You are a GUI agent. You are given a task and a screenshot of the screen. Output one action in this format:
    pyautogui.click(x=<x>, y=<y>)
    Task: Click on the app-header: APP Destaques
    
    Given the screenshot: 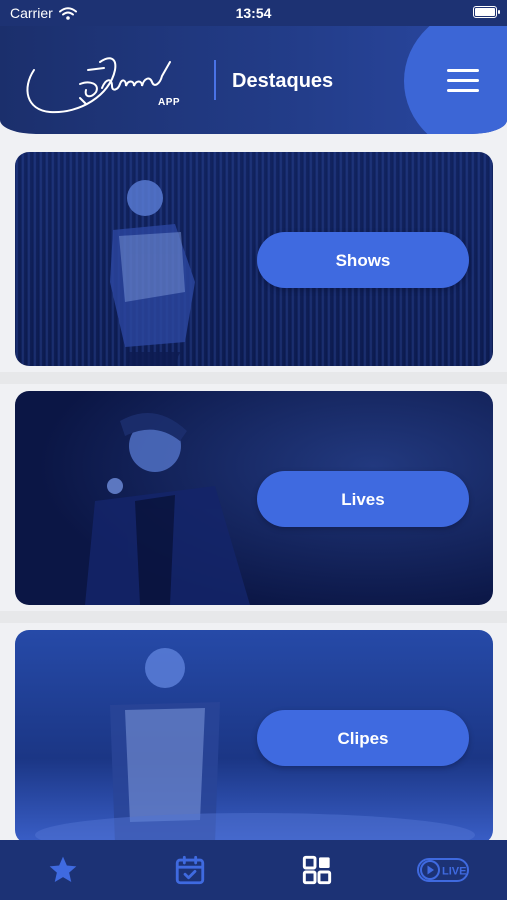 What is the action you would take?
    pyautogui.click(x=253, y=80)
    